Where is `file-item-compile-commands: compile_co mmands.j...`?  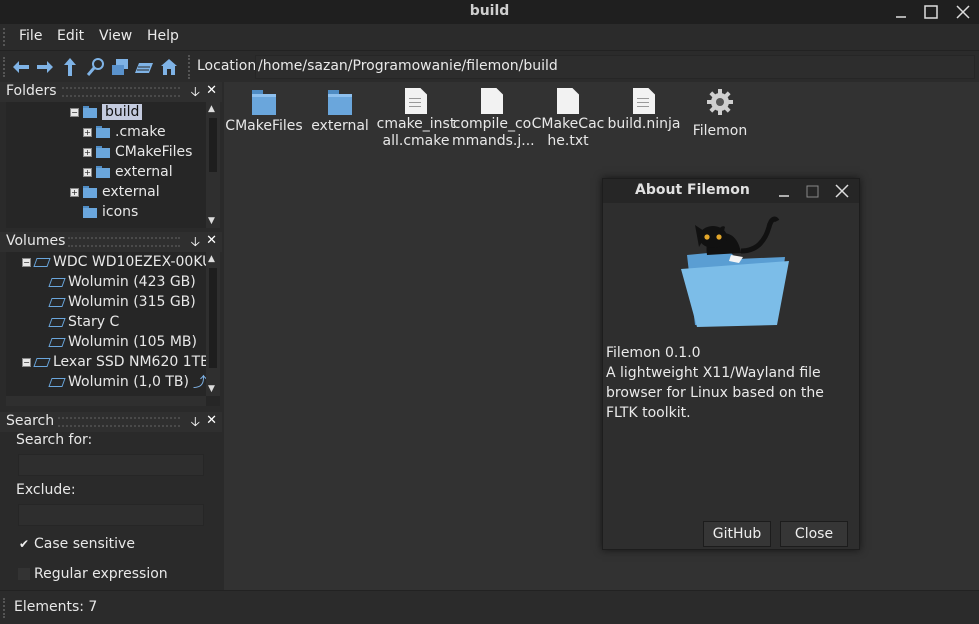 file-item-compile-commands: compile_co mmands.j... is located at coordinates (493, 119).